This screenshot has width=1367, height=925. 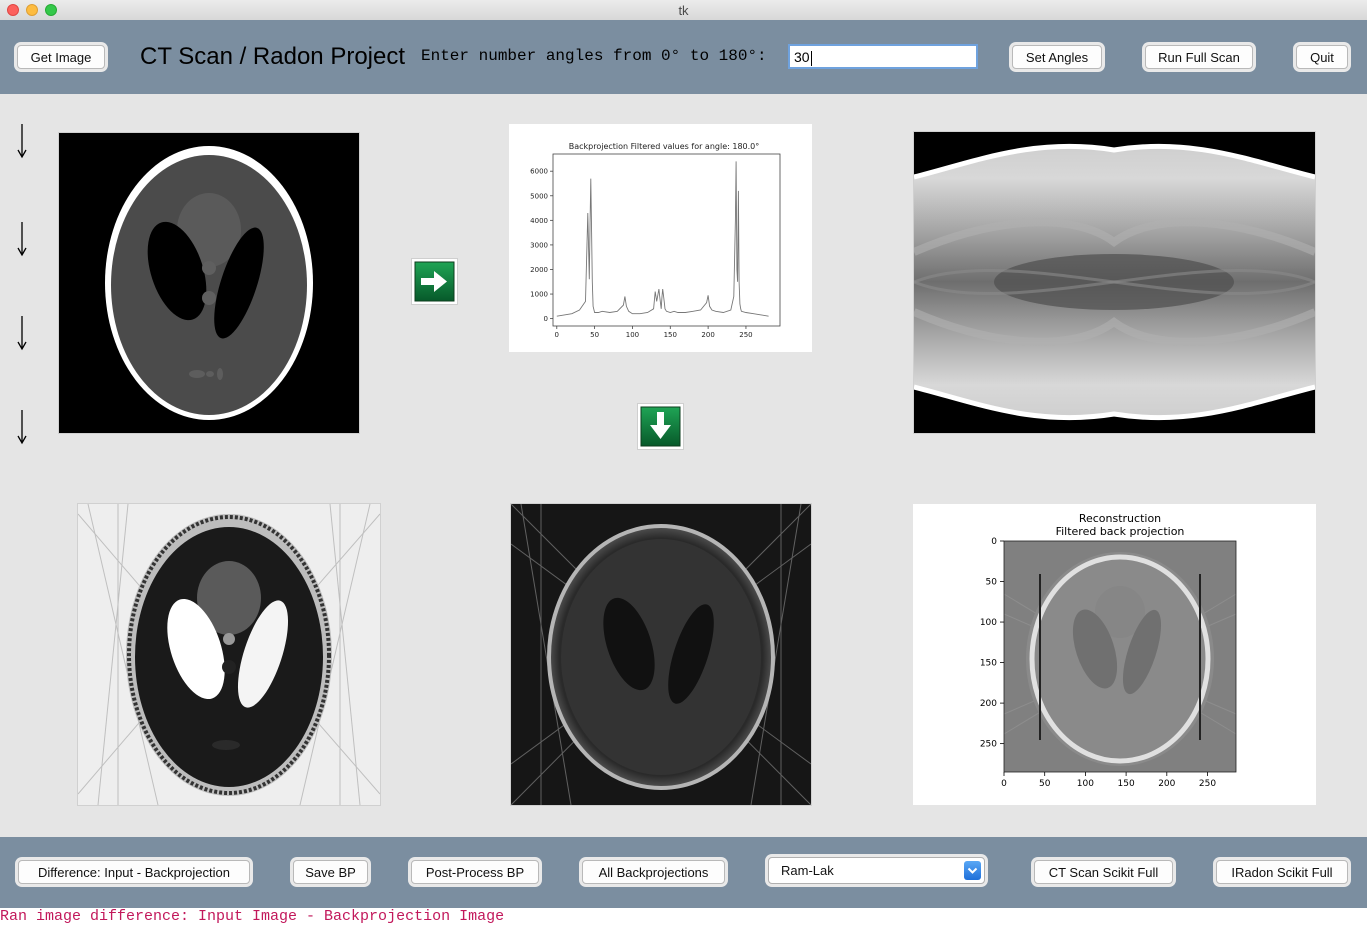 I want to click on y-tick-label: 1000, so click(x=539, y=295).